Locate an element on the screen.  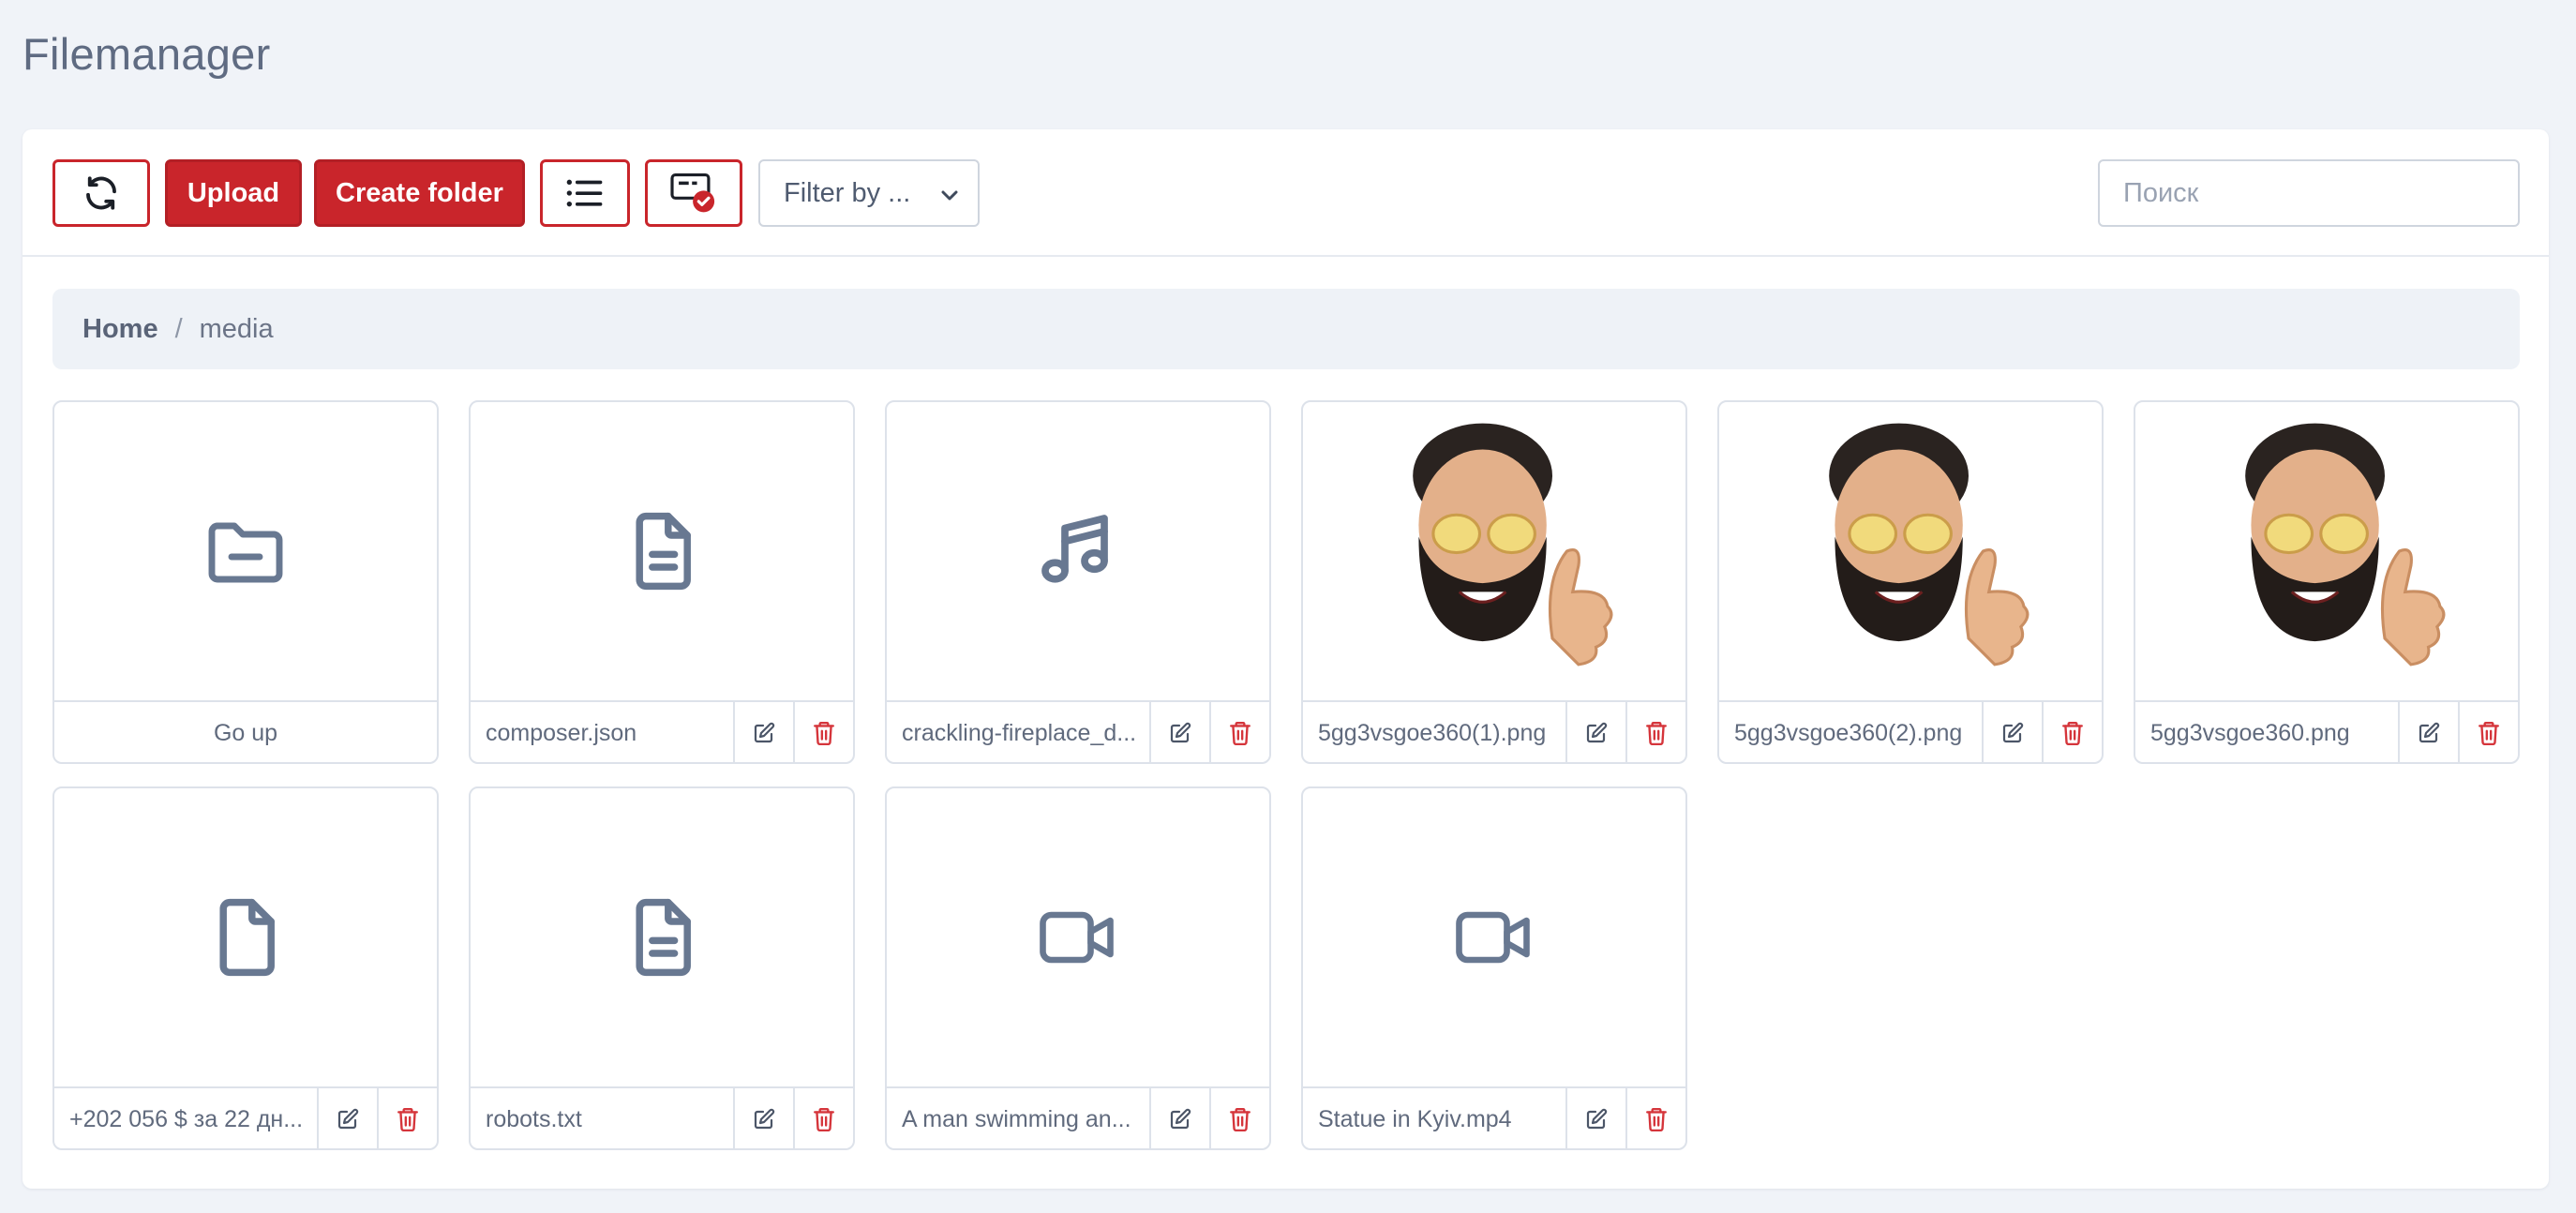
file-name: 5gg3vsgoe360(1).png is located at coordinates (1434, 733).